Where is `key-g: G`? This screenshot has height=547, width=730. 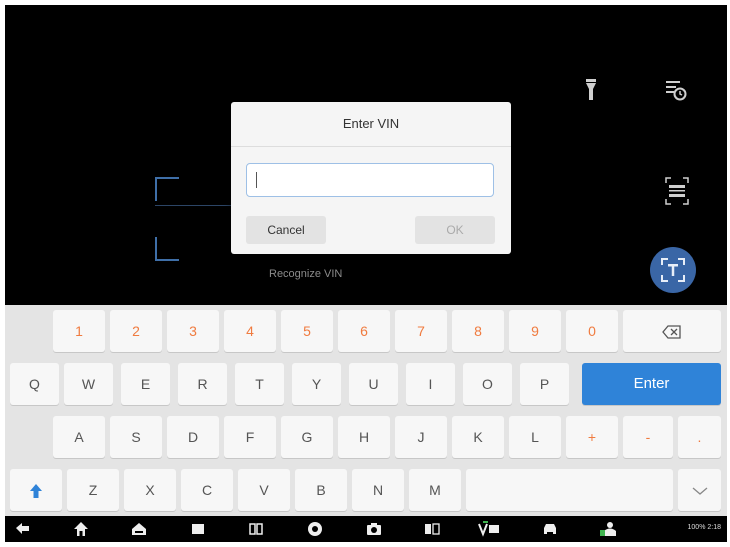 key-g: G is located at coordinates (307, 437).